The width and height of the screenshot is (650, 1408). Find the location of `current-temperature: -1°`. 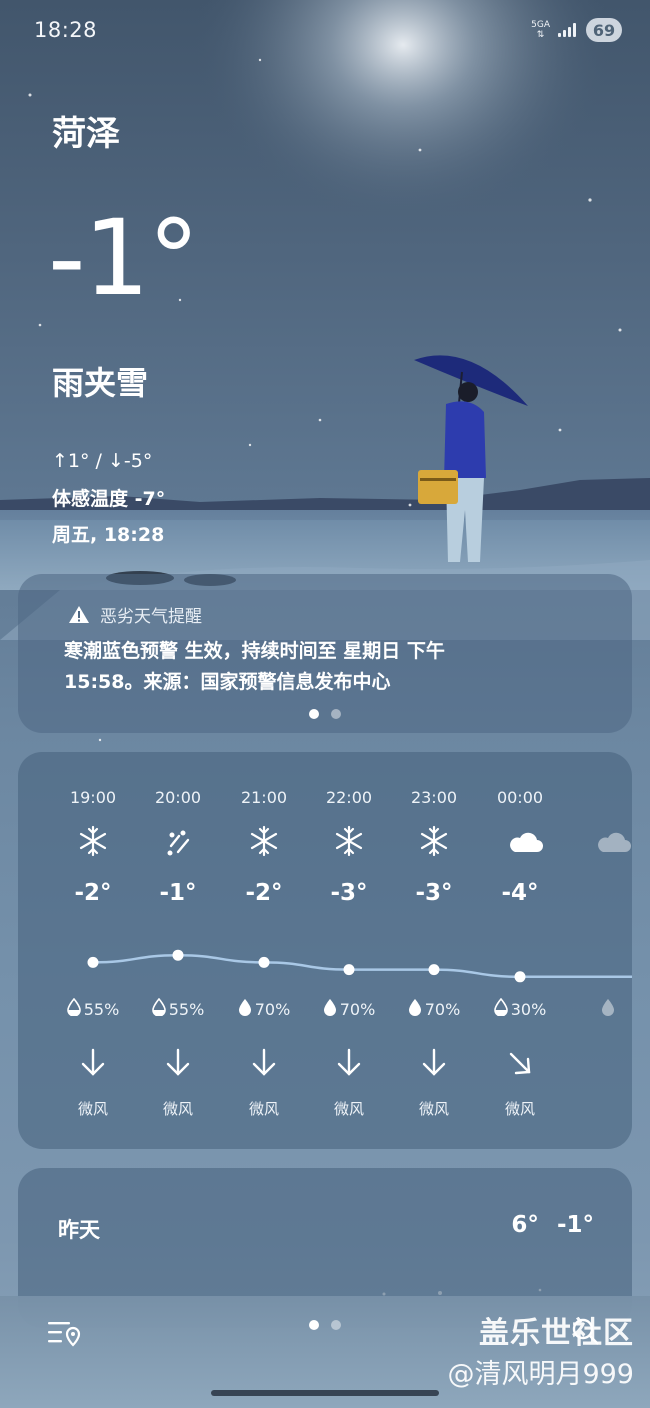

current-temperature: -1° is located at coordinates (124, 258).